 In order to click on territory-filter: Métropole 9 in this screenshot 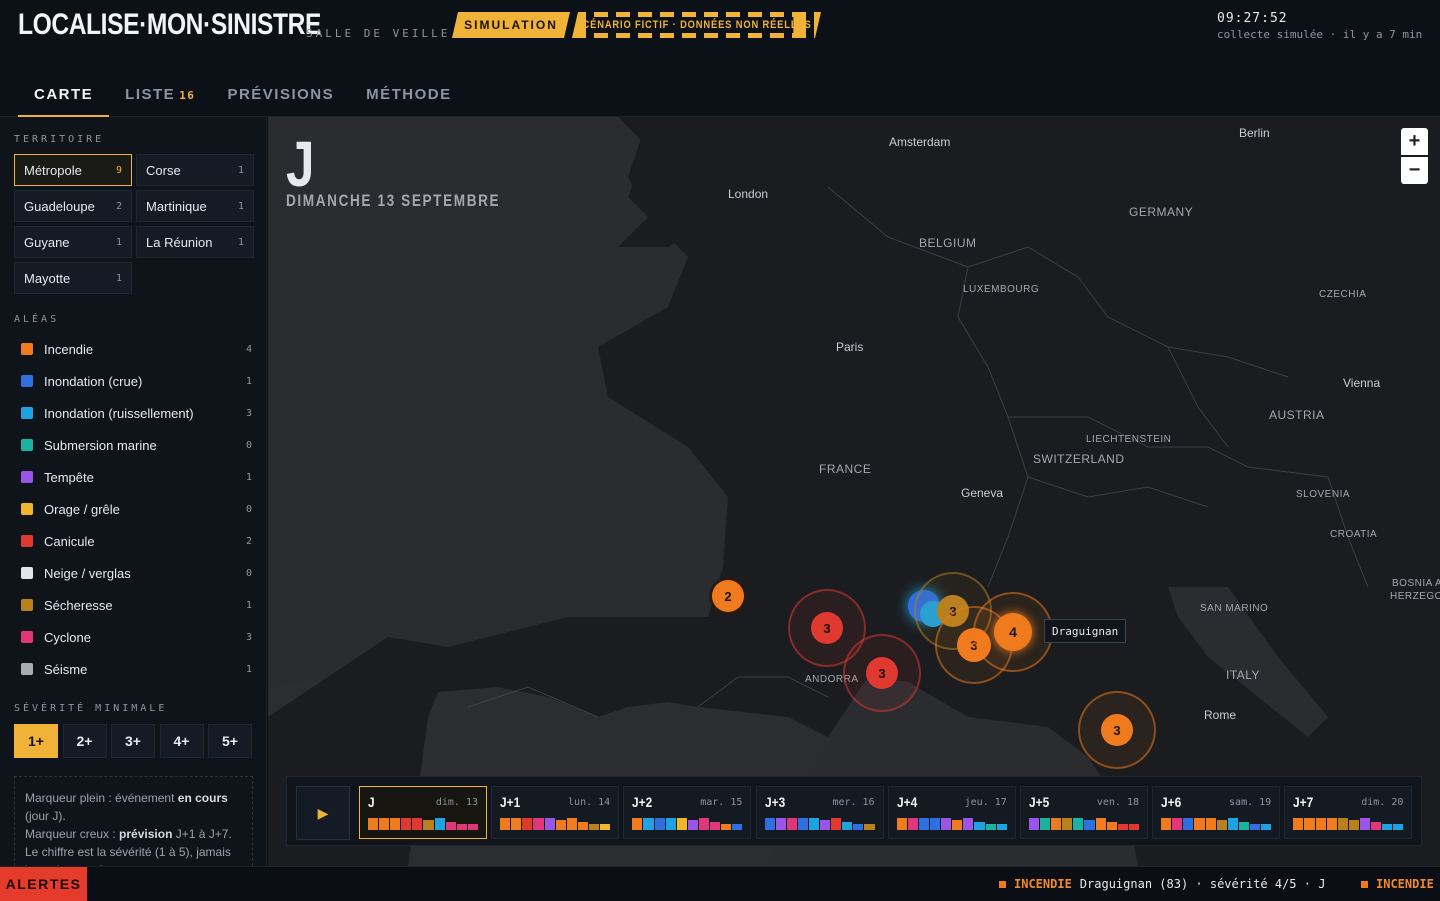, I will do `click(73, 170)`.